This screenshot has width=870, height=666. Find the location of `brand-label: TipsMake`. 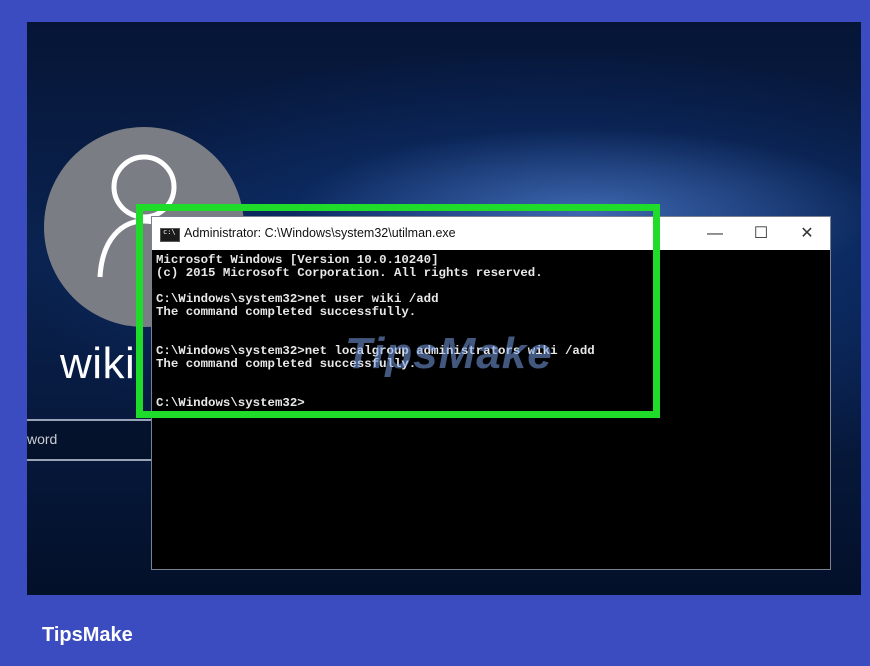

brand-label: TipsMake is located at coordinates (87, 635).